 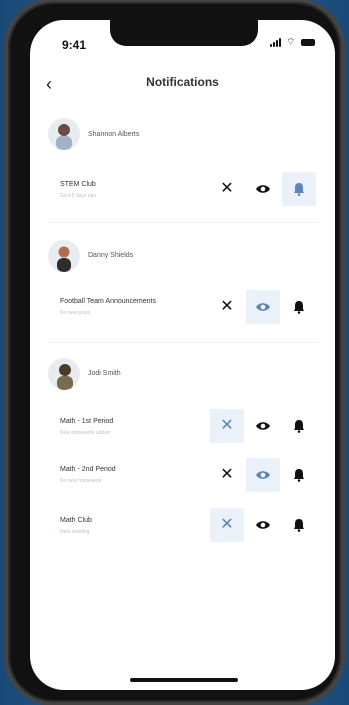 What do you see at coordinates (184, 680) in the screenshot?
I see `home-indicator` at bounding box center [184, 680].